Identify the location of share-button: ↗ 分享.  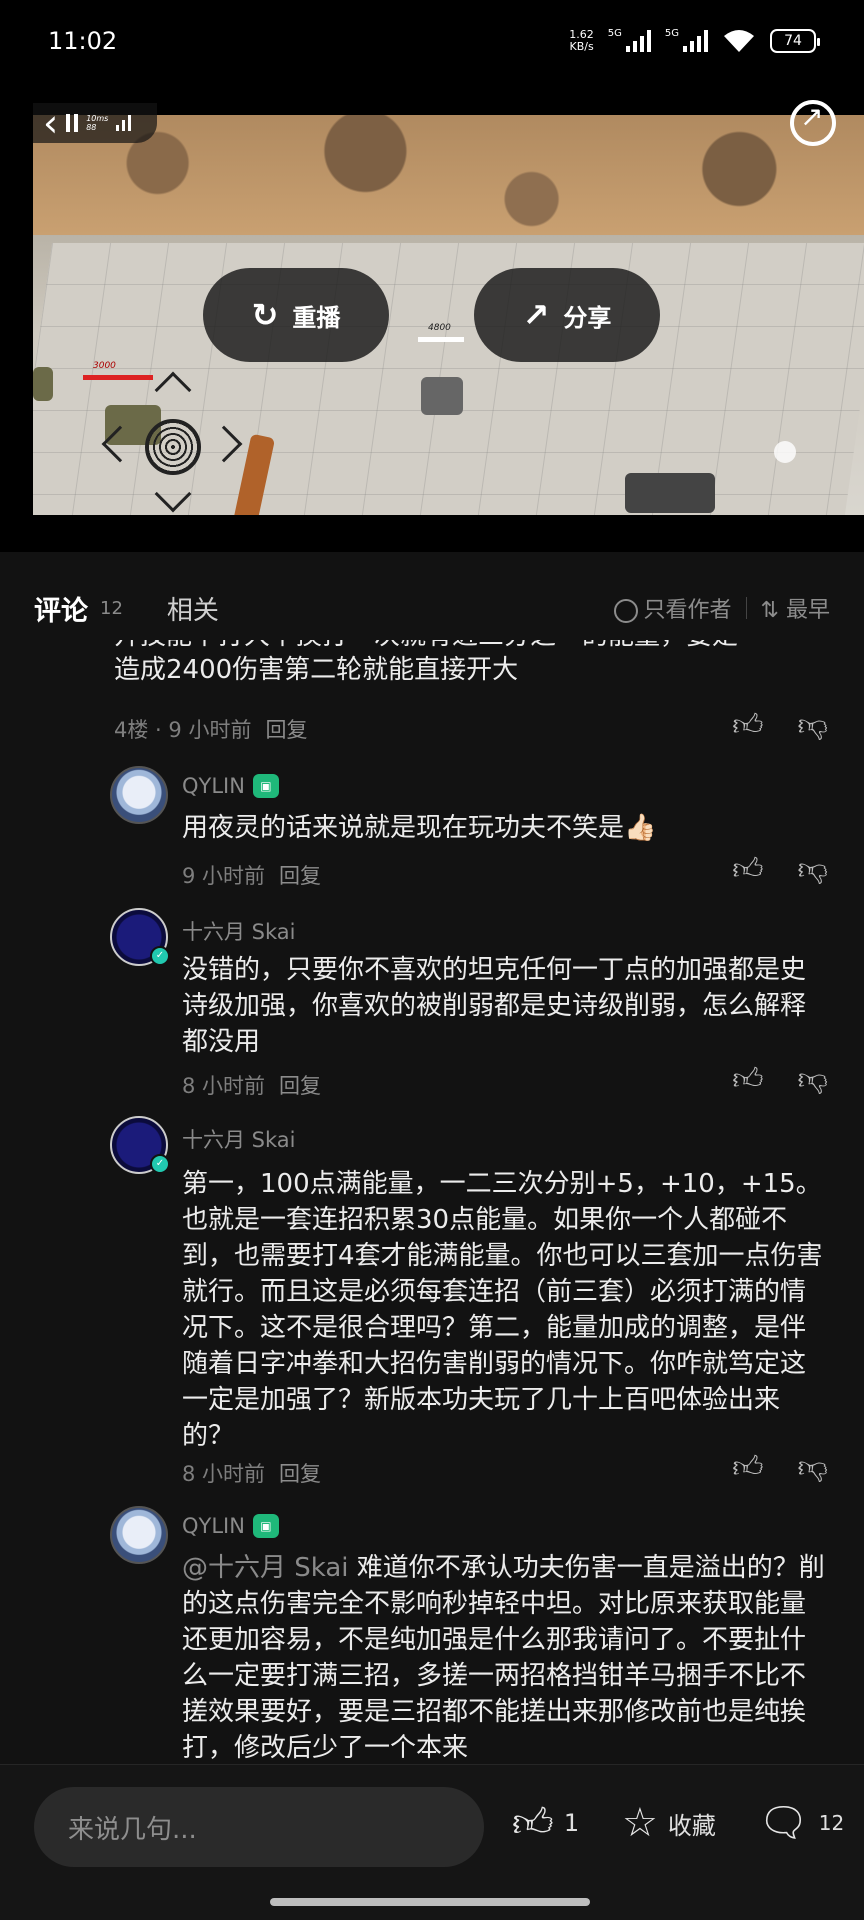
(567, 315).